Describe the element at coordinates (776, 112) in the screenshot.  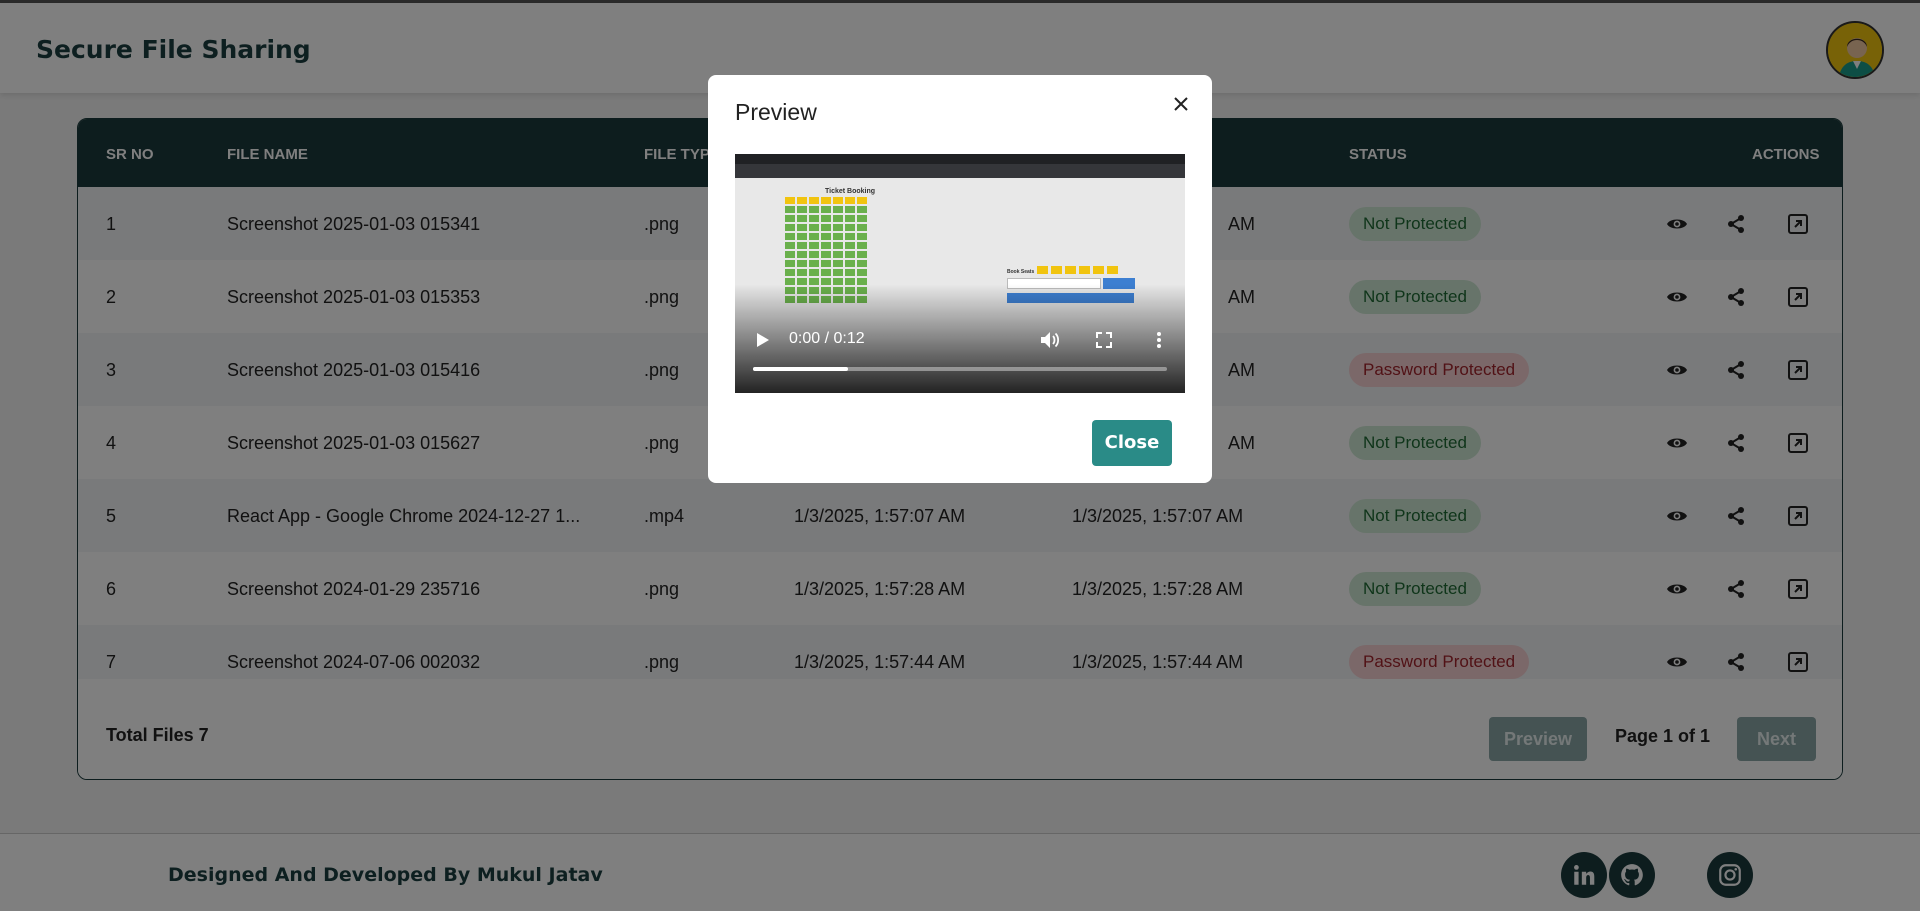
I see `modal-title: Preview` at that location.